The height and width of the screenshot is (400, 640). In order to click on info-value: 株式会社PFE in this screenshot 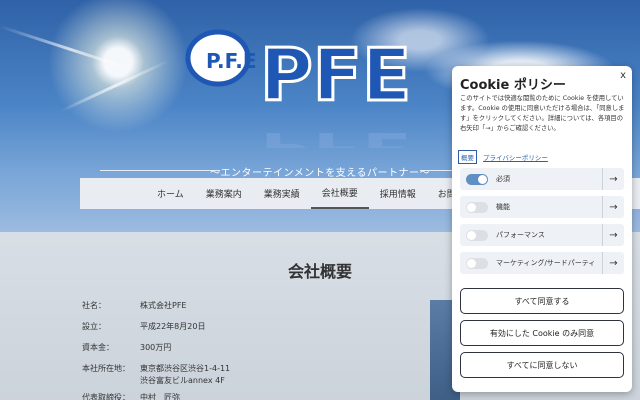, I will do `click(163, 305)`.